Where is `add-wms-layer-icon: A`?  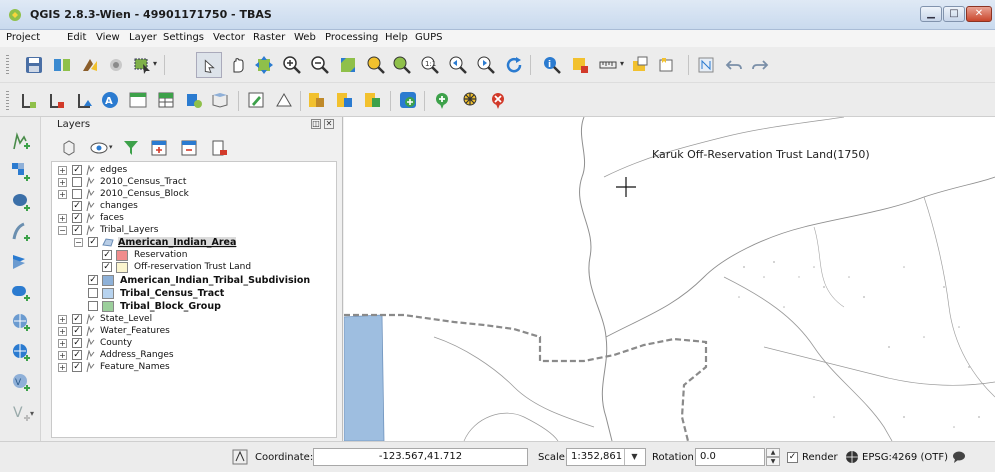
add-wms-layer-icon: A is located at coordinates (110, 100).